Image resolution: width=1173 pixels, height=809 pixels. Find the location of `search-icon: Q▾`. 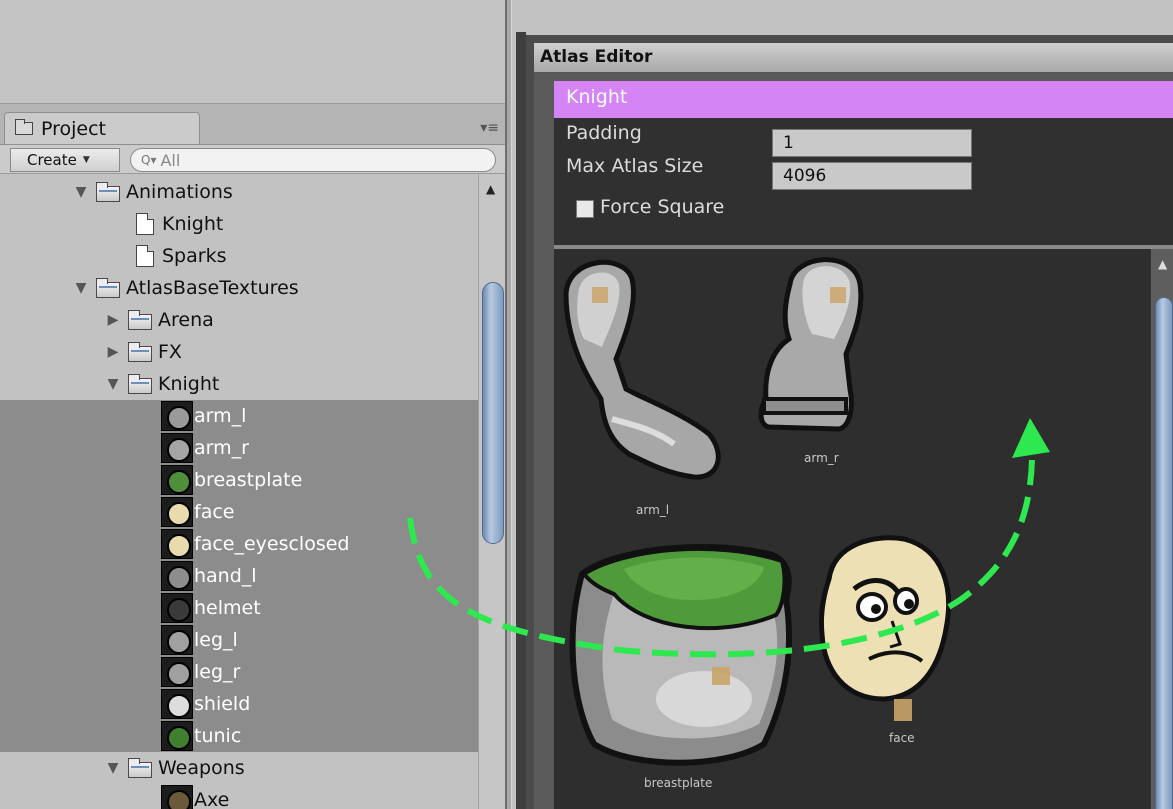

search-icon: Q▾ is located at coordinates (149, 160).